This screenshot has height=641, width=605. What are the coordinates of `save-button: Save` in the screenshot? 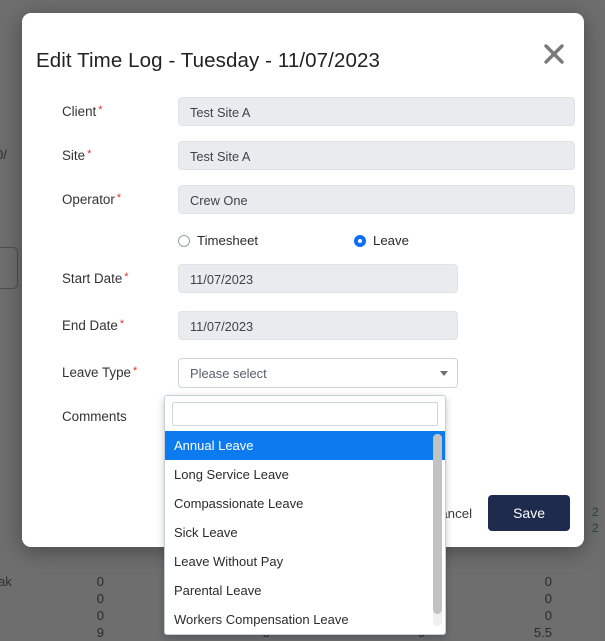 It's located at (529, 513).